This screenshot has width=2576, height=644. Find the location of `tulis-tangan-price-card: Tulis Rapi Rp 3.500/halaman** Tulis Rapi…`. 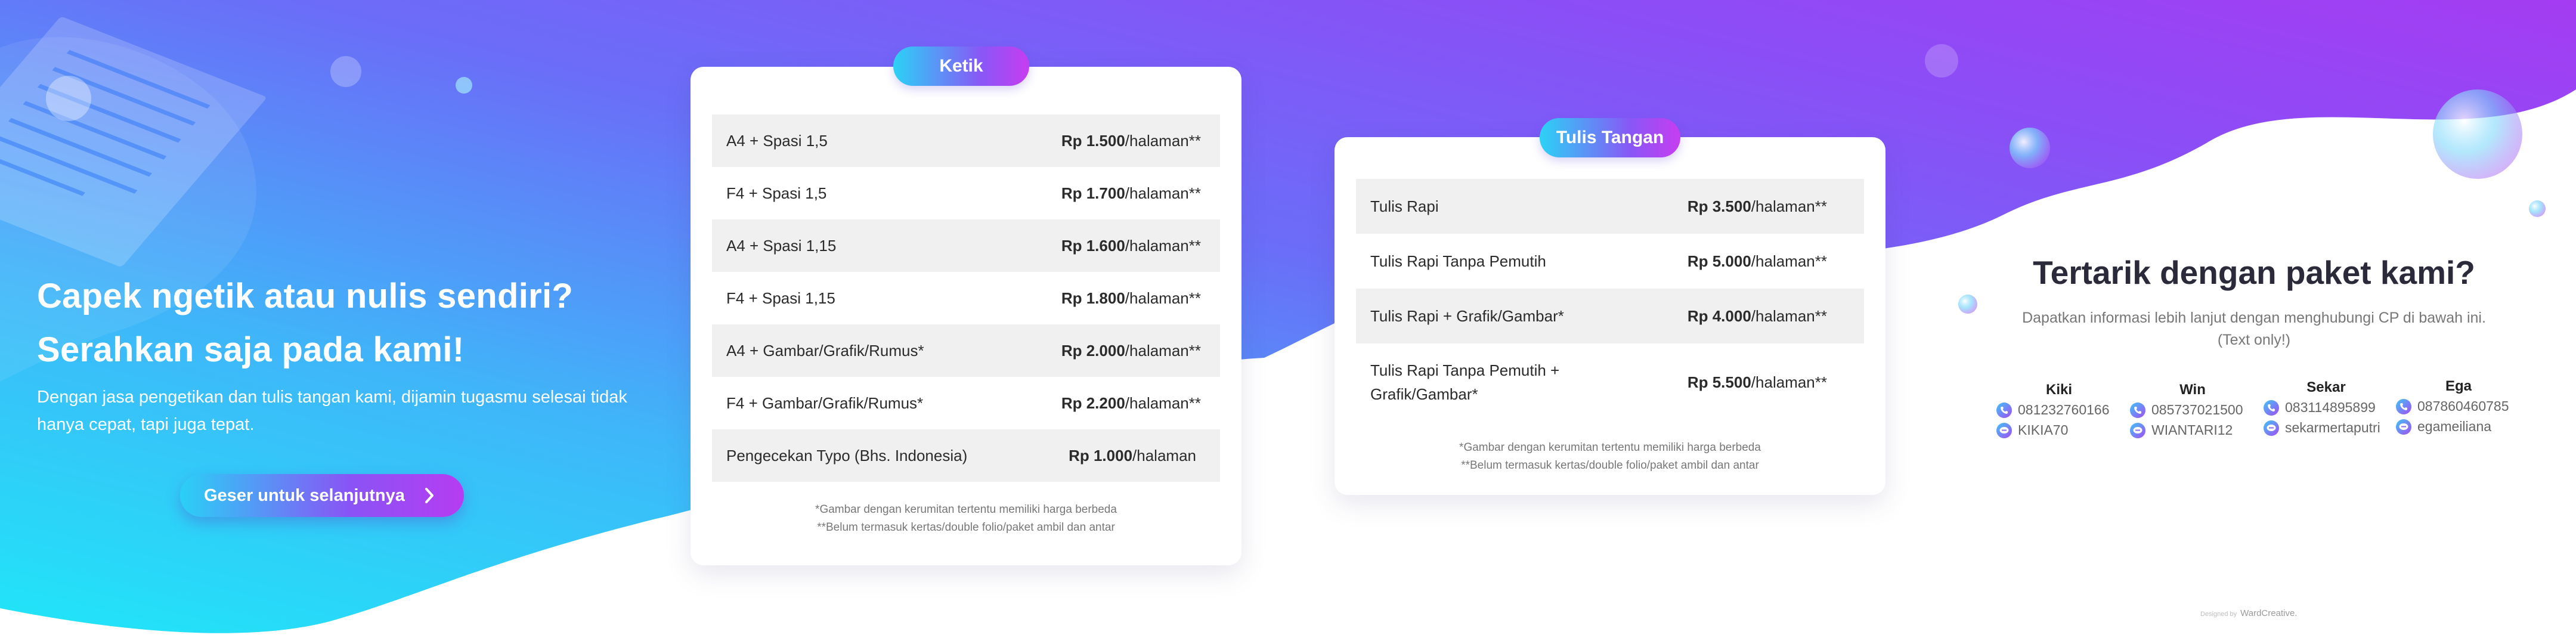

tulis-tangan-price-card: Tulis Rapi Rp 3.500/halaman** Tulis Rapi… is located at coordinates (1610, 316).